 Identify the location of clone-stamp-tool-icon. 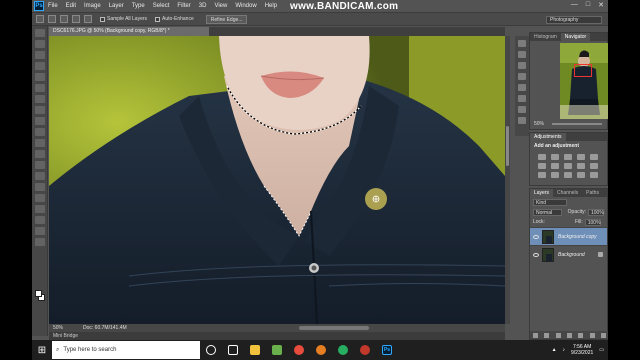
(39, 121).